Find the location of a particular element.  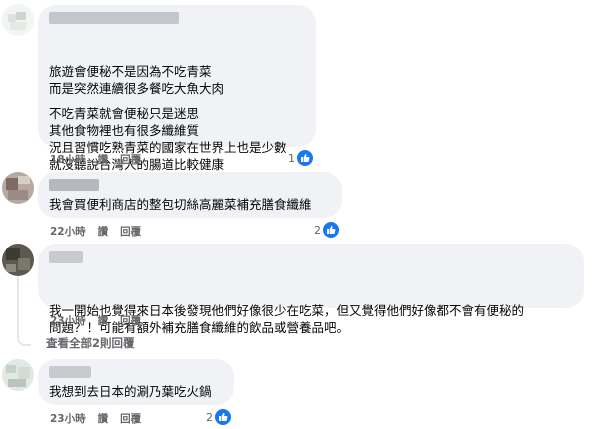

comment-bubble: 我會買便利商店的整包切絲高麗菜補充膳食纖維 is located at coordinates (190, 195).